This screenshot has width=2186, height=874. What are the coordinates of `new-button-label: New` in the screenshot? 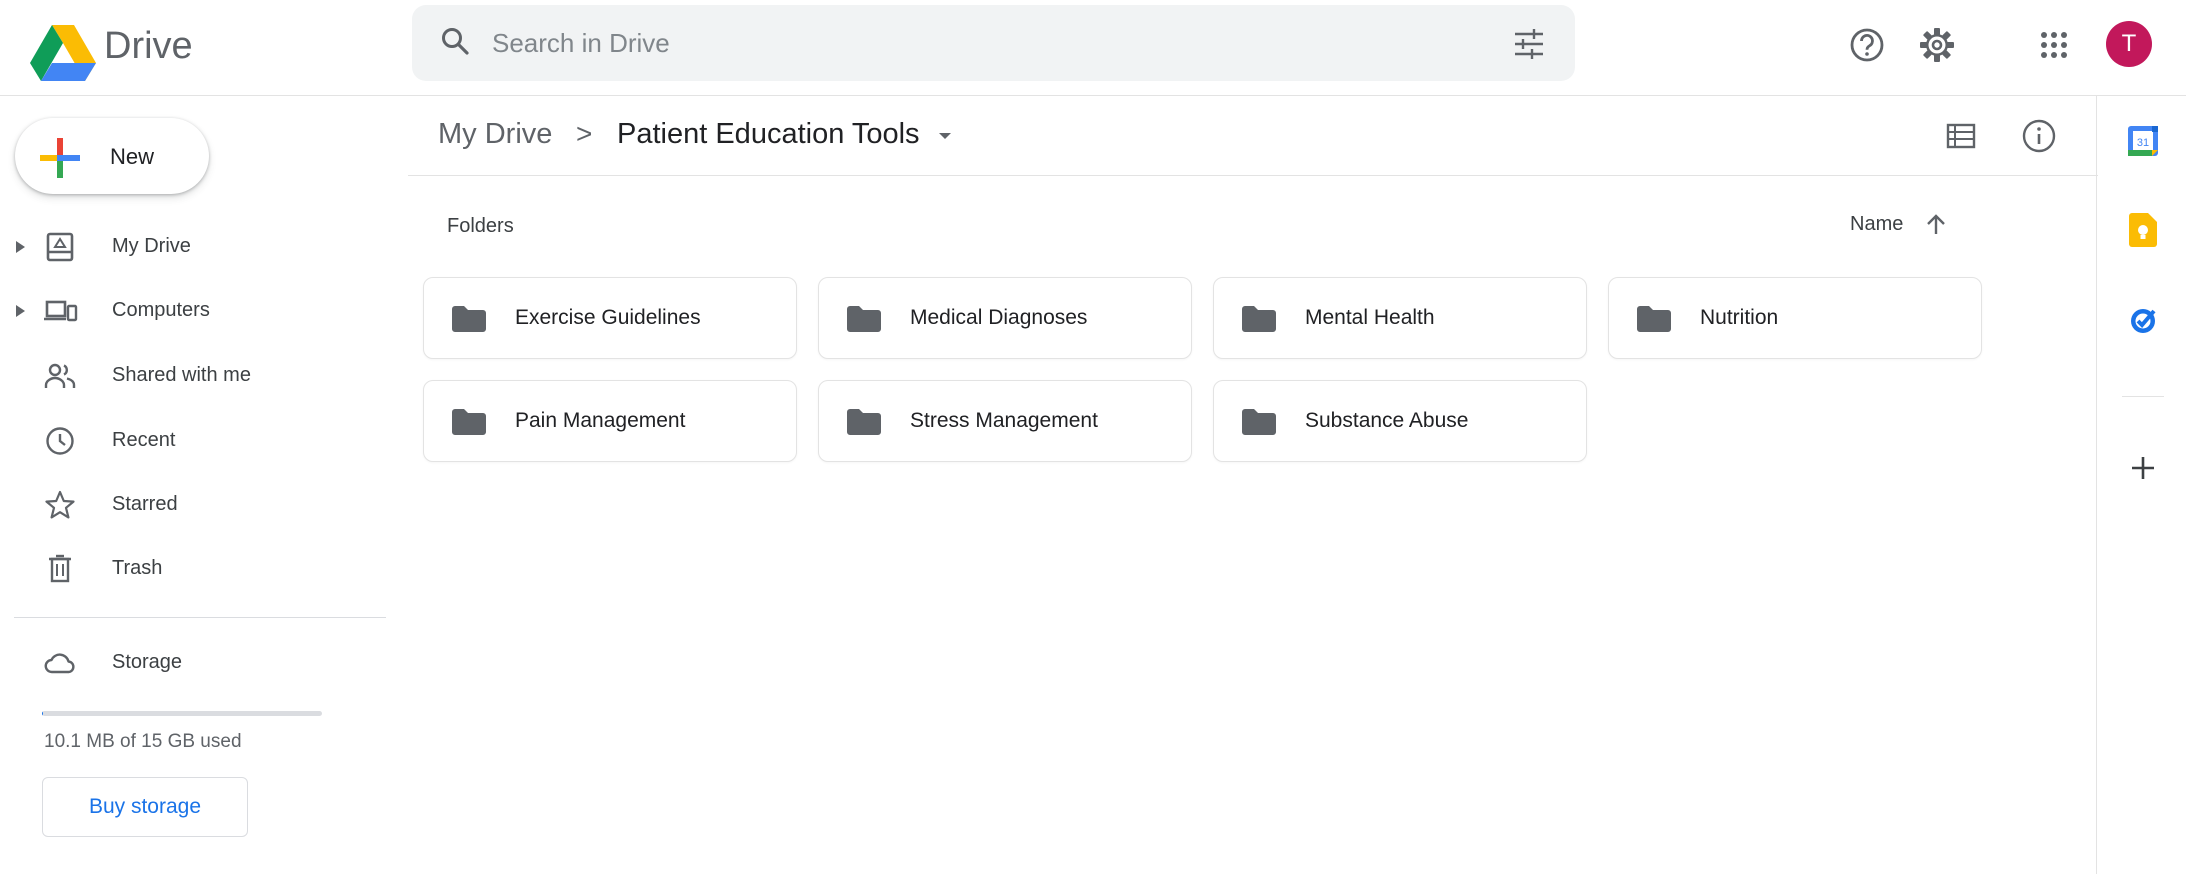 It's located at (132, 156).